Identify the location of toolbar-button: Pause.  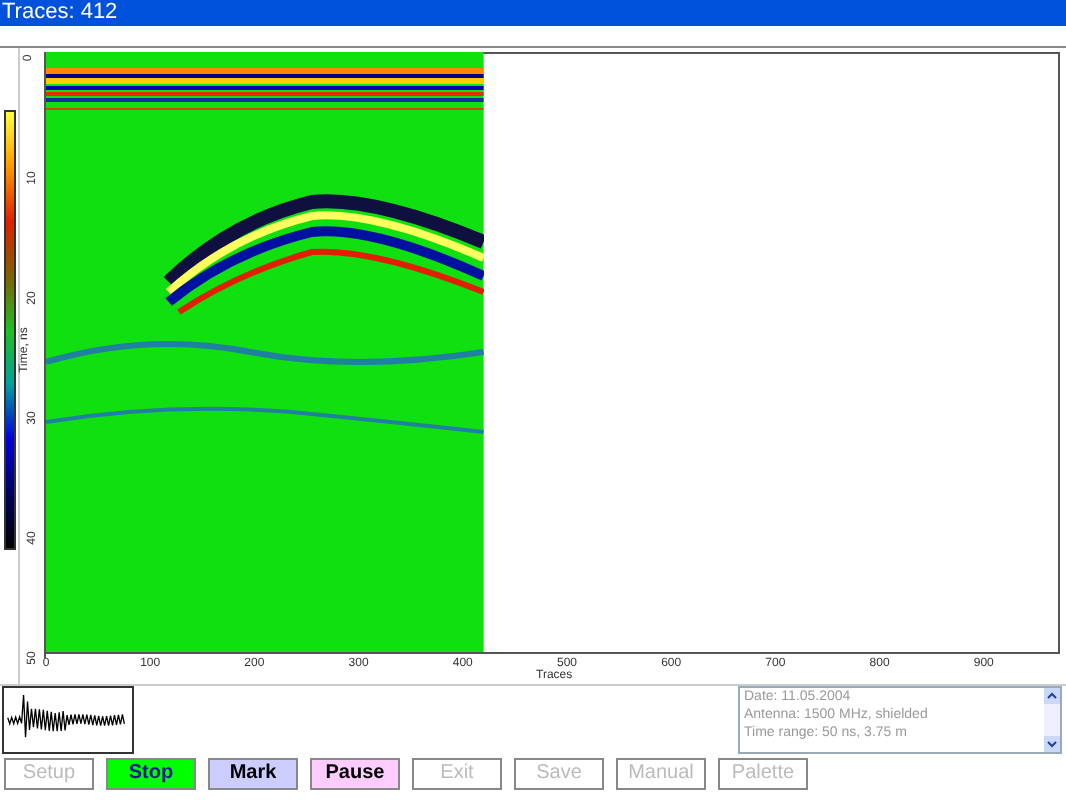
(355, 774).